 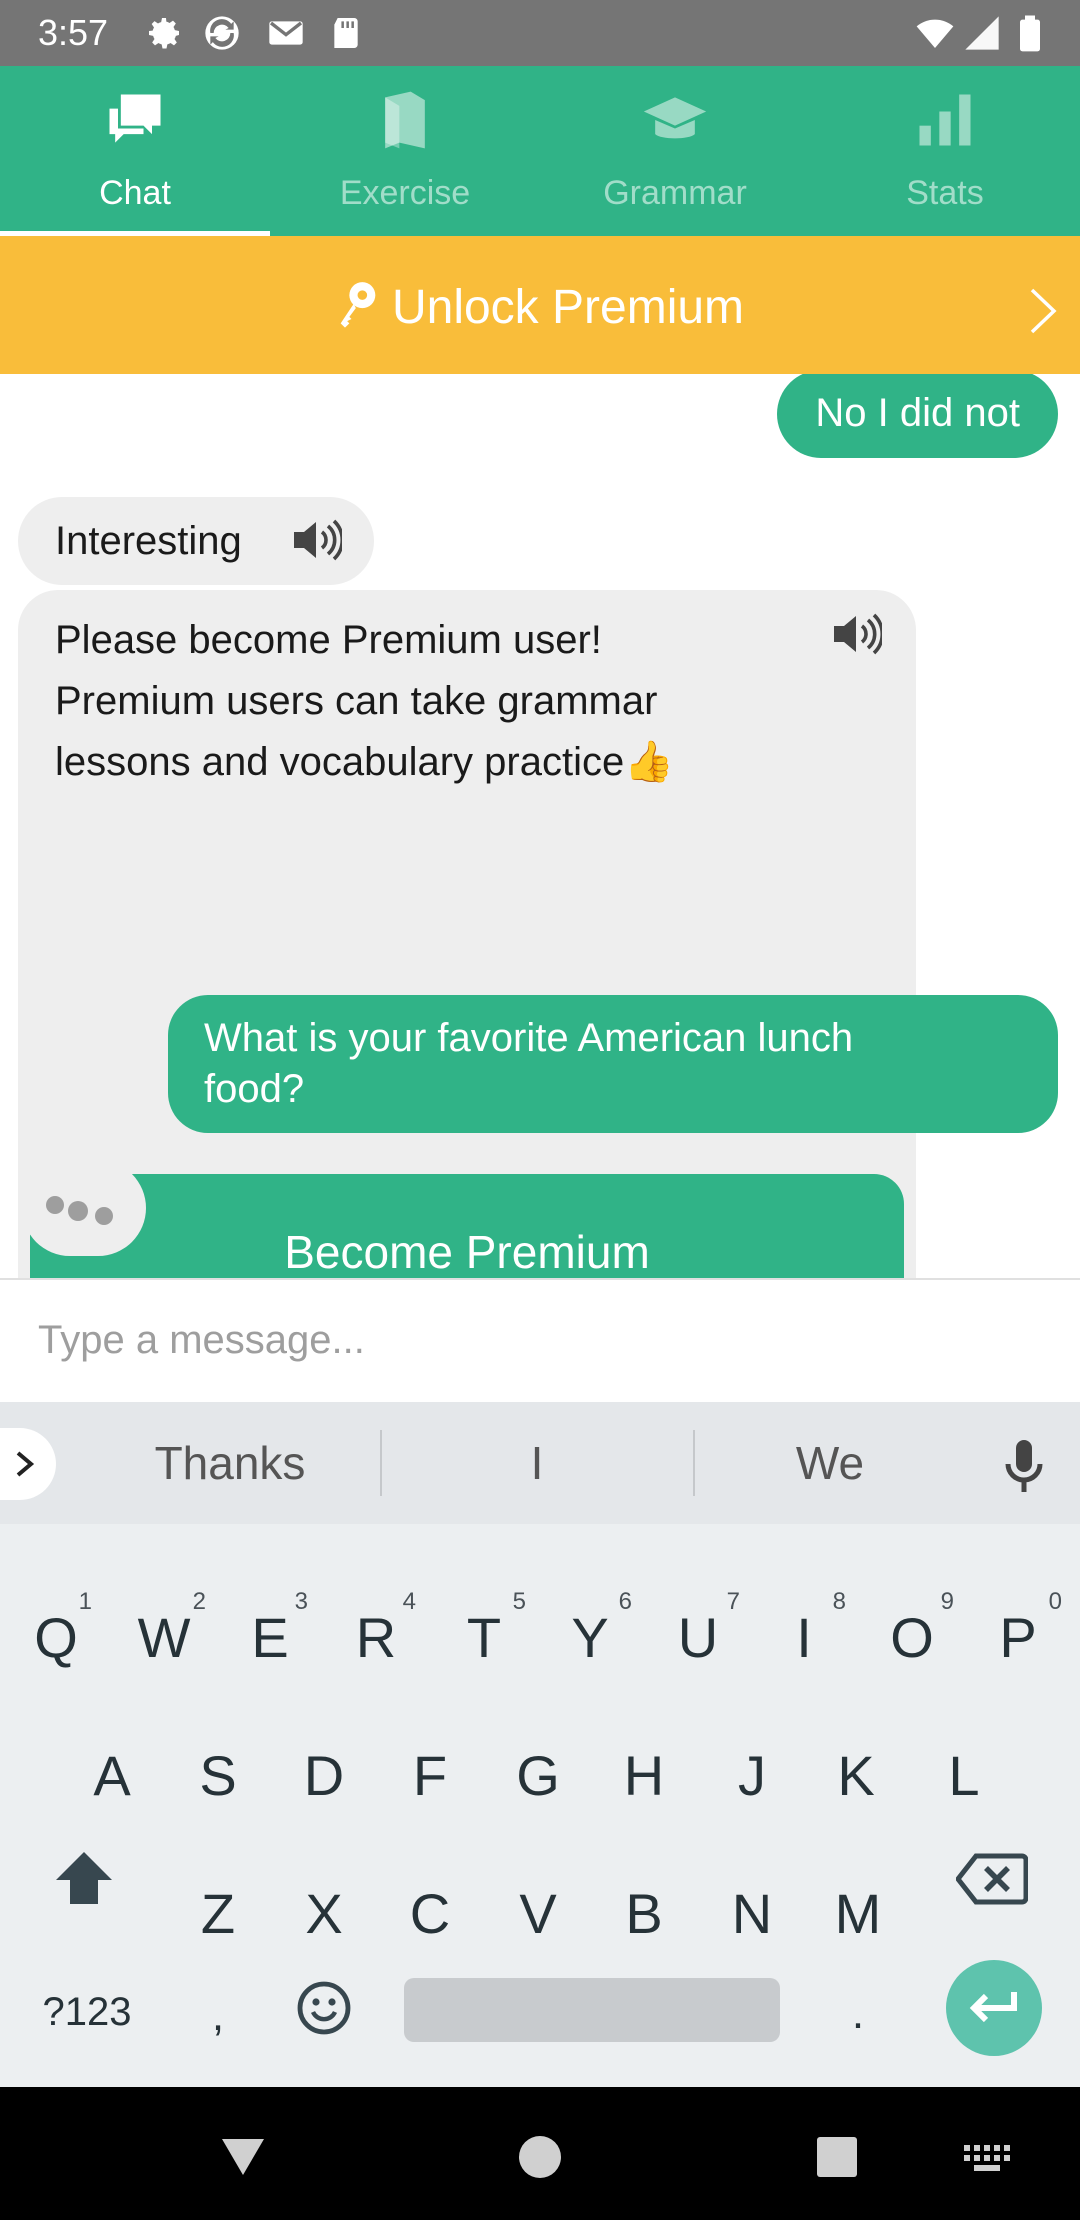 What do you see at coordinates (301, 1601) in the screenshot?
I see `key-hint: 3` at bounding box center [301, 1601].